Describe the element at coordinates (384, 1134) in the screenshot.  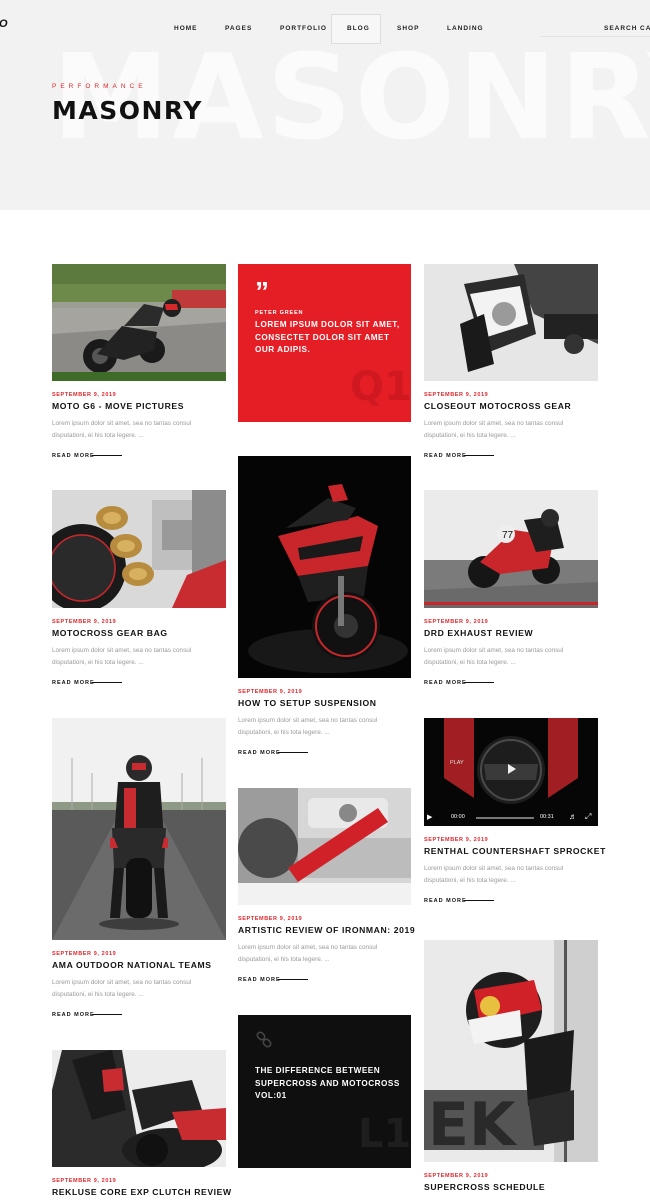
I see `link-badge: L1` at that location.